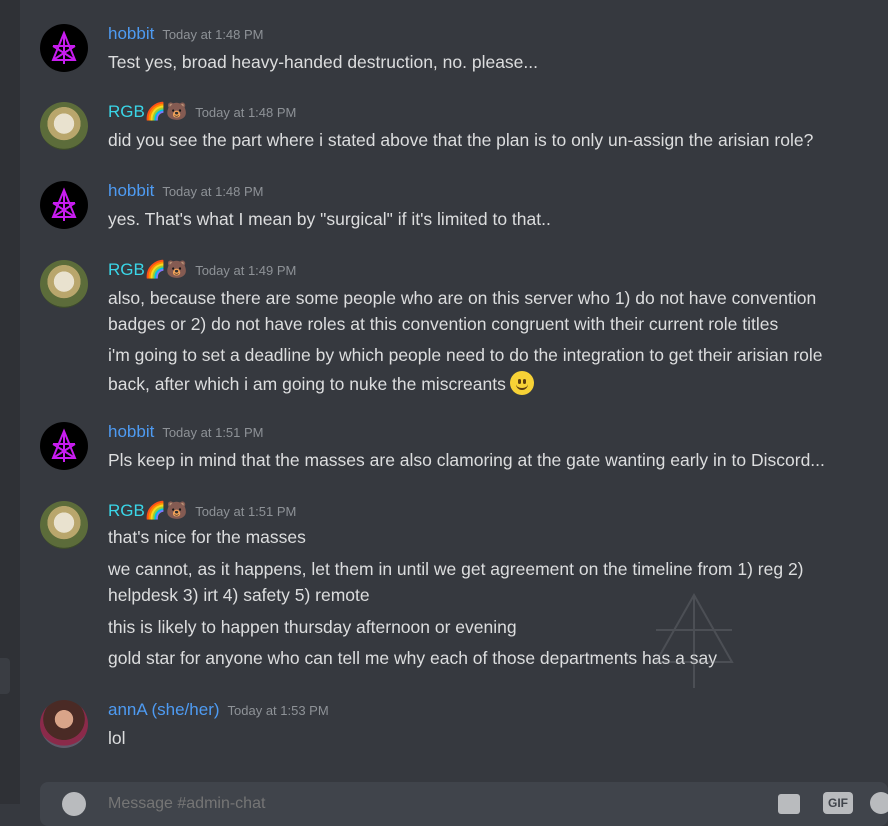 Image resolution: width=888 pixels, height=826 pixels. Describe the element at coordinates (879, 803) in the screenshot. I see `emoji-picker-icon` at that location.